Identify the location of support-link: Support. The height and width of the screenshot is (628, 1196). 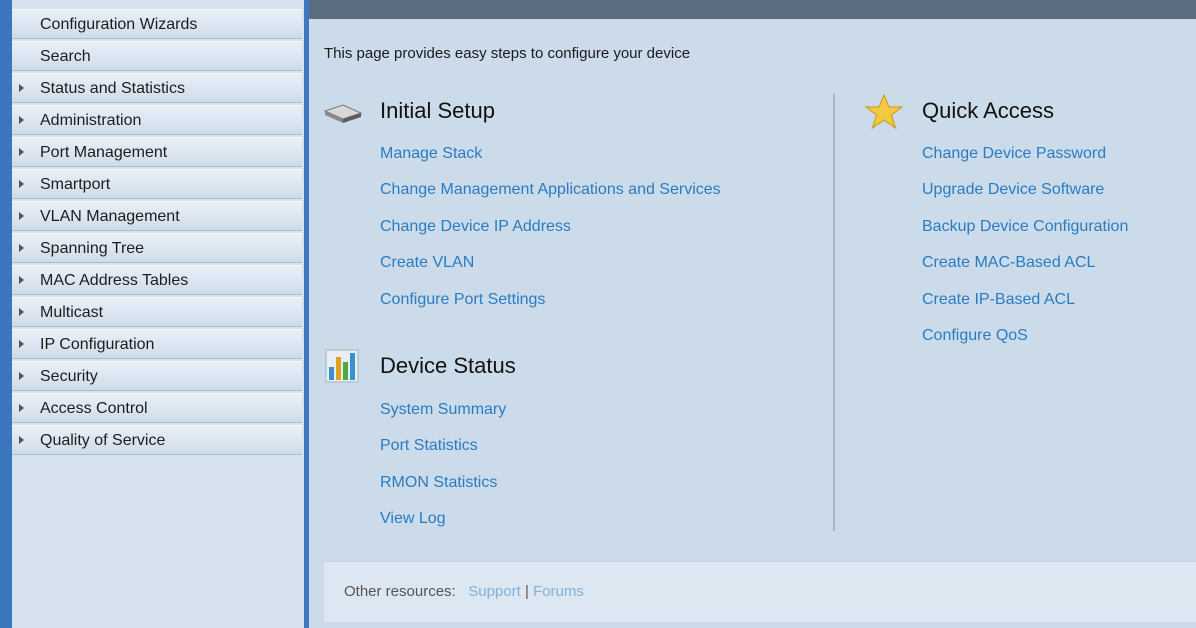
(494, 591).